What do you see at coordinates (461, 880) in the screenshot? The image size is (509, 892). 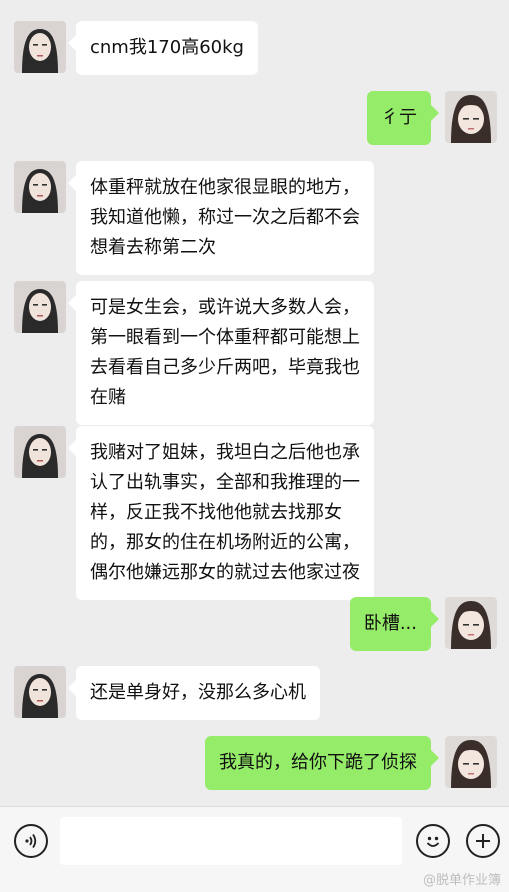 I see `watermark: @脱单作业簿` at bounding box center [461, 880].